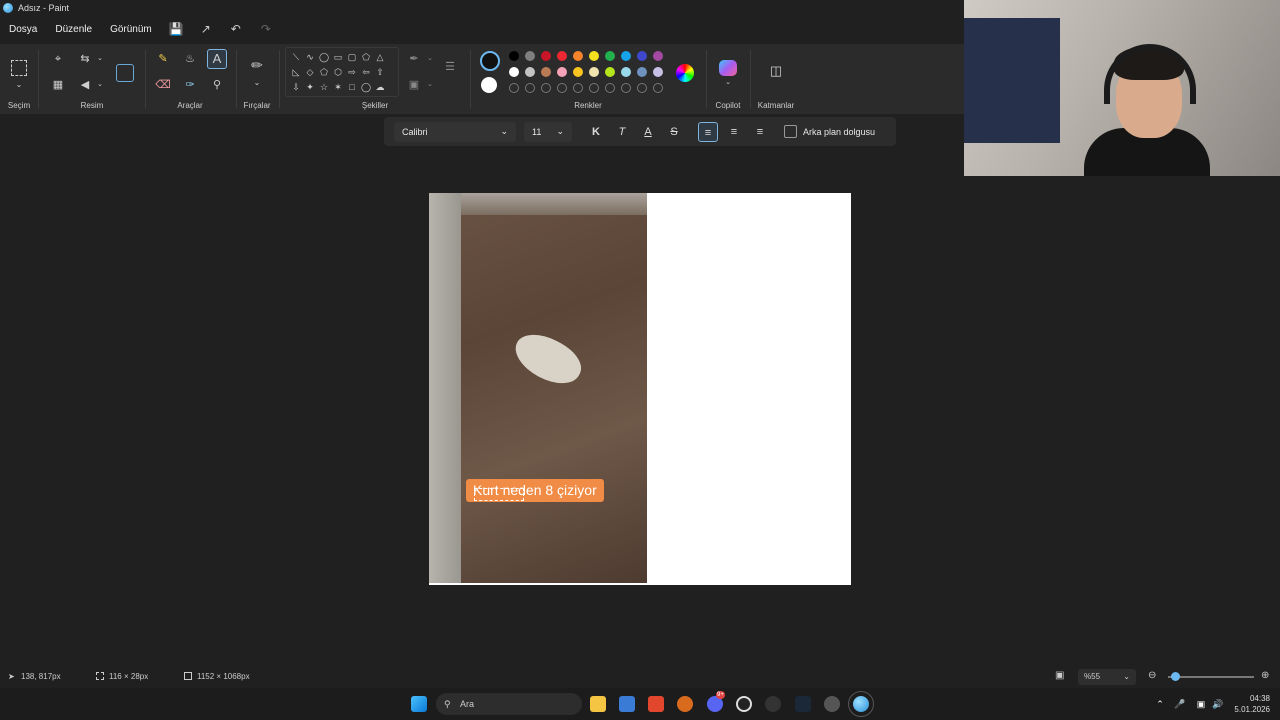 The height and width of the screenshot is (720, 1280). Describe the element at coordinates (490, 61) in the screenshot. I see `primary-color-swatch` at that location.